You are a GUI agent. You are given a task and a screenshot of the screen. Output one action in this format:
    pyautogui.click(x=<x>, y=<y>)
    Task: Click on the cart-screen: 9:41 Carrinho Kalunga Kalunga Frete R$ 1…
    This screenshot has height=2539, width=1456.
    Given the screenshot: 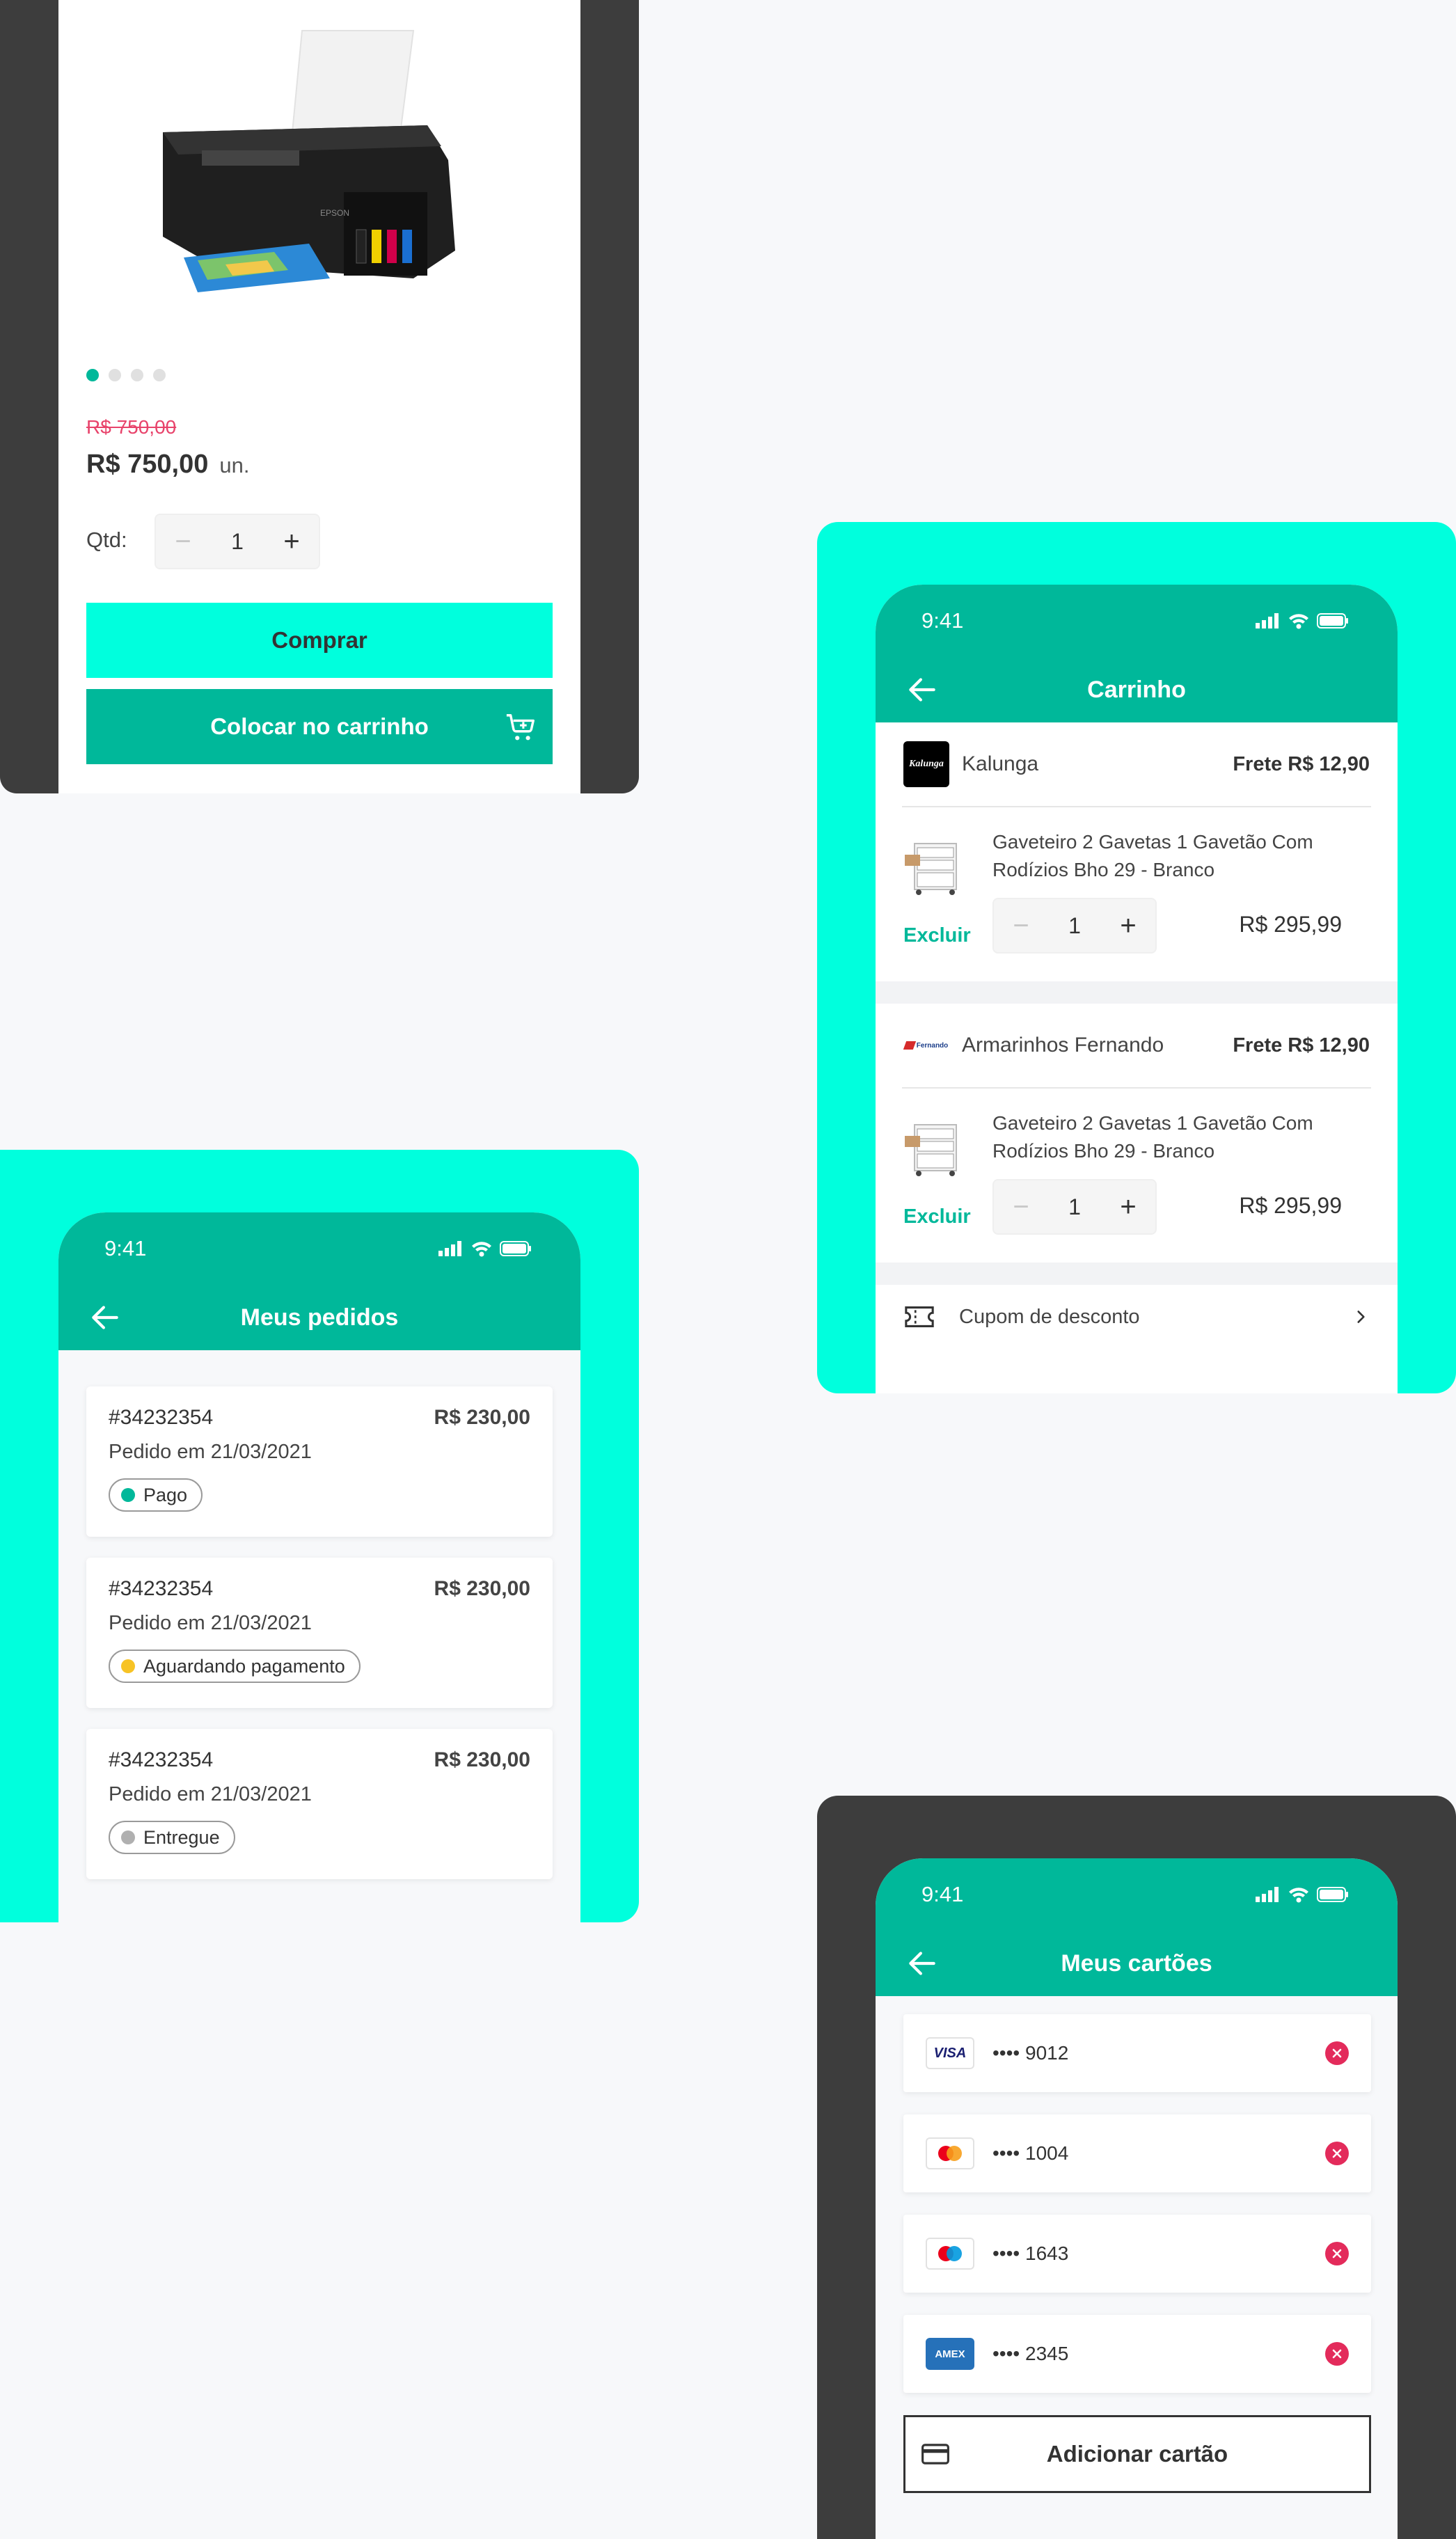 What is the action you would take?
    pyautogui.click(x=1137, y=989)
    